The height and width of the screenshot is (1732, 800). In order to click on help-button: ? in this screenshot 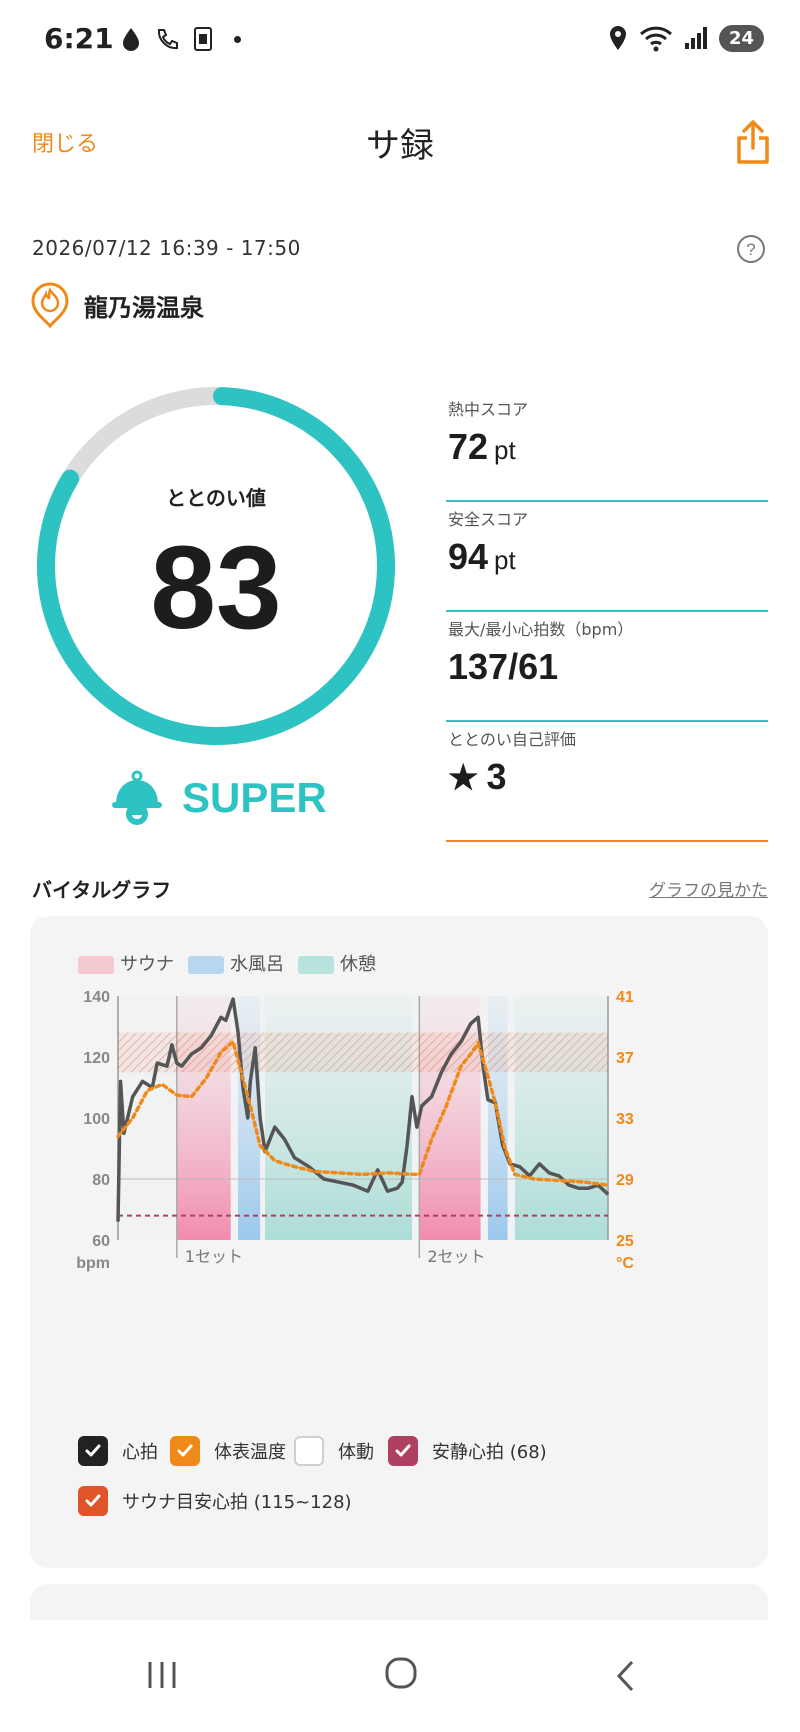, I will do `click(751, 251)`.